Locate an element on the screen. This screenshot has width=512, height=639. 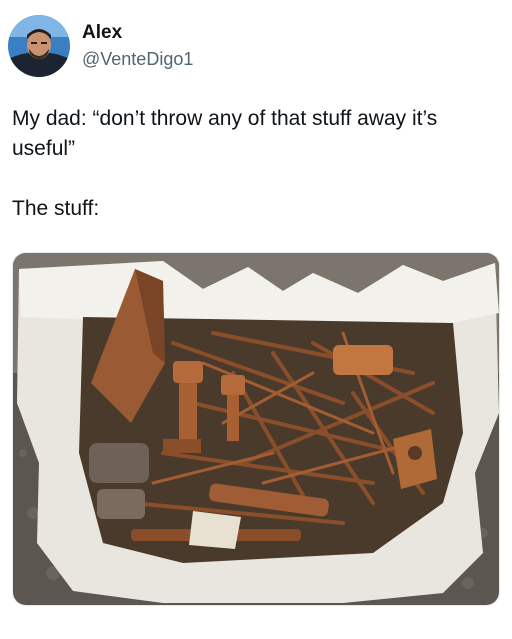
avatar-image is located at coordinates (39, 46).